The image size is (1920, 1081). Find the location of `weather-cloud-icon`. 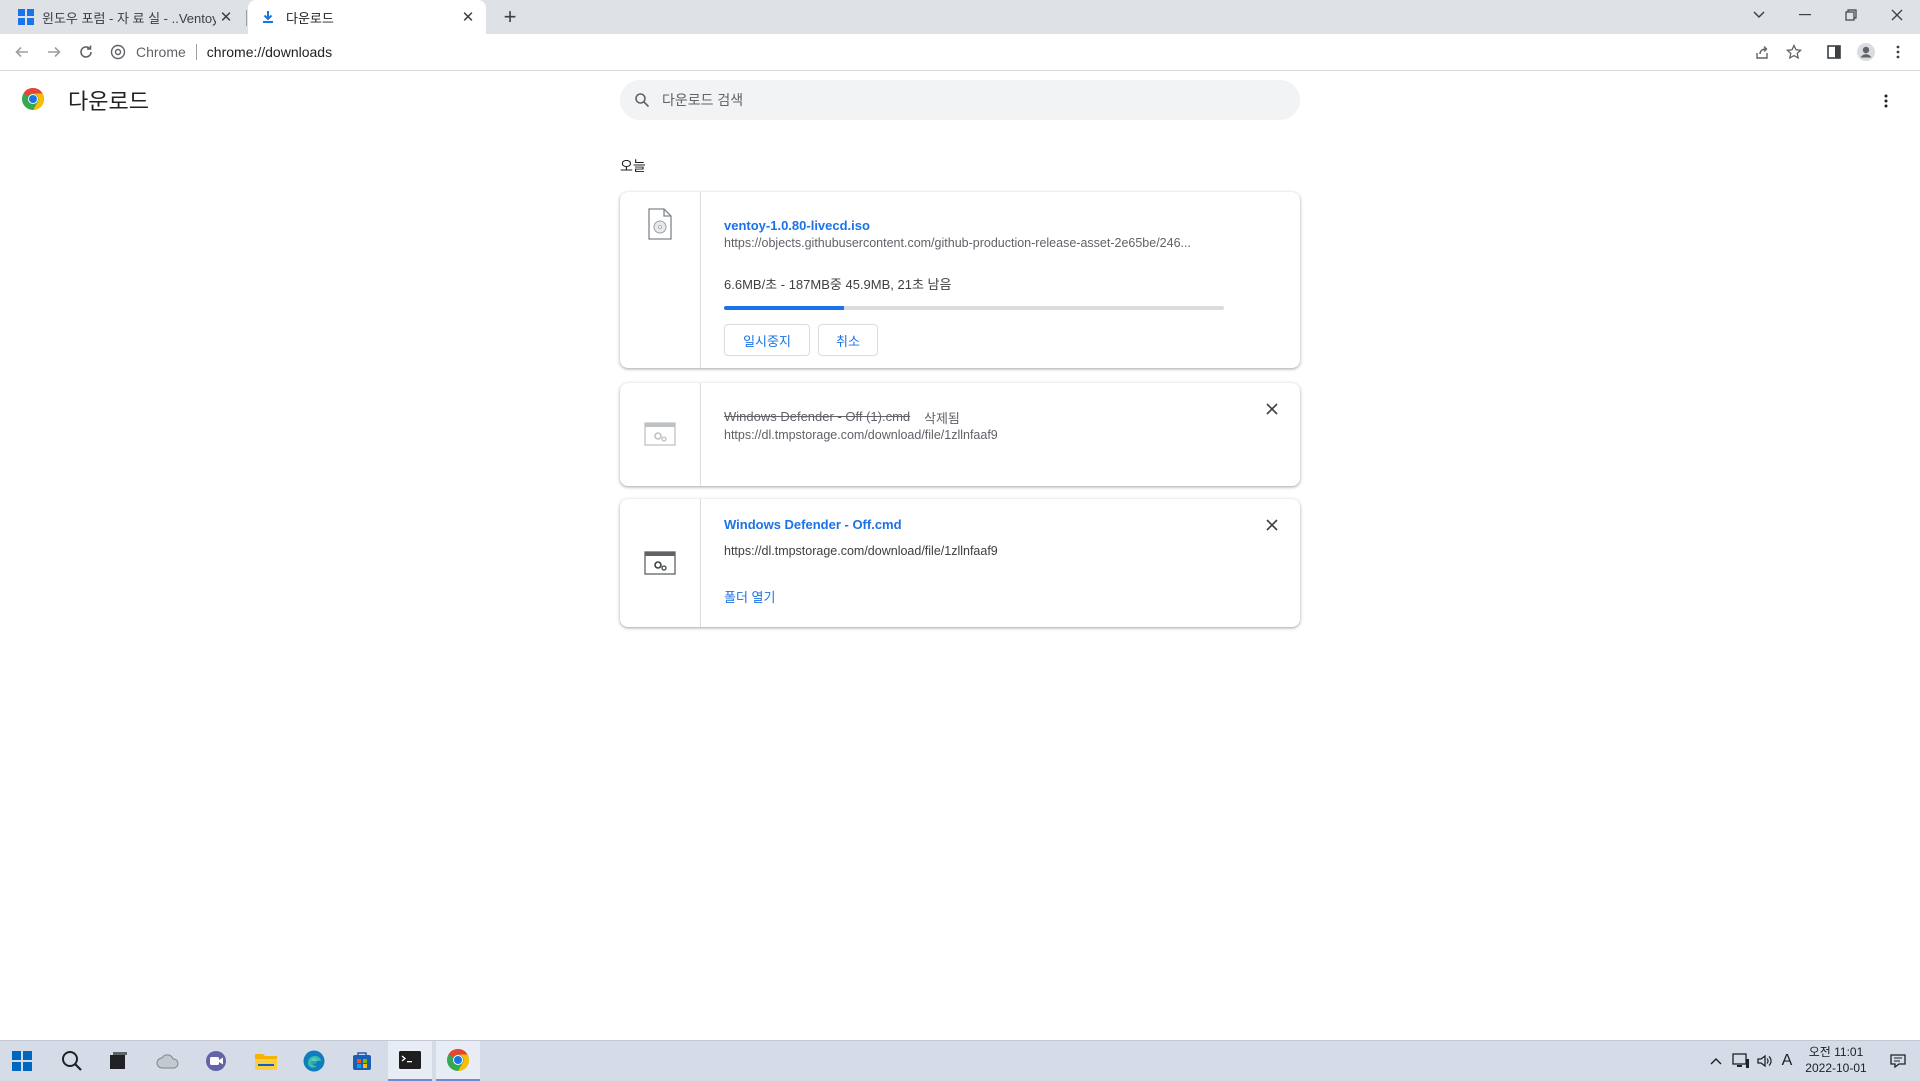

weather-cloud-icon is located at coordinates (167, 1061).